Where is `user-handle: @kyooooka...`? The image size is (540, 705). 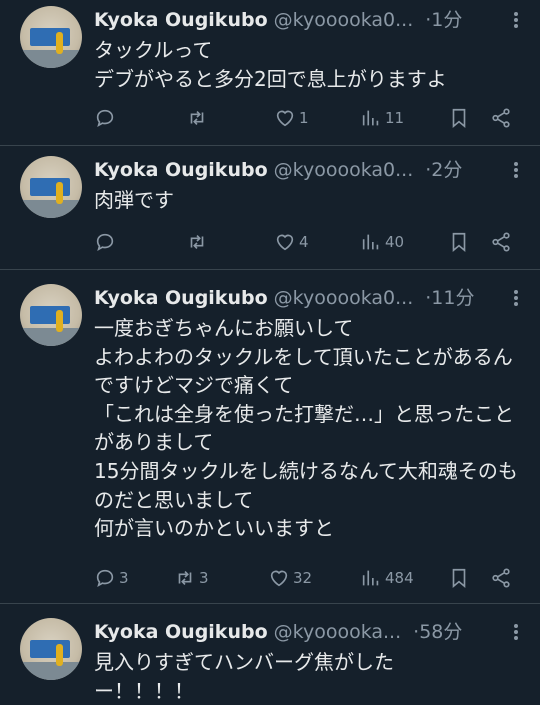
user-handle: @kyooooka... is located at coordinates (338, 632).